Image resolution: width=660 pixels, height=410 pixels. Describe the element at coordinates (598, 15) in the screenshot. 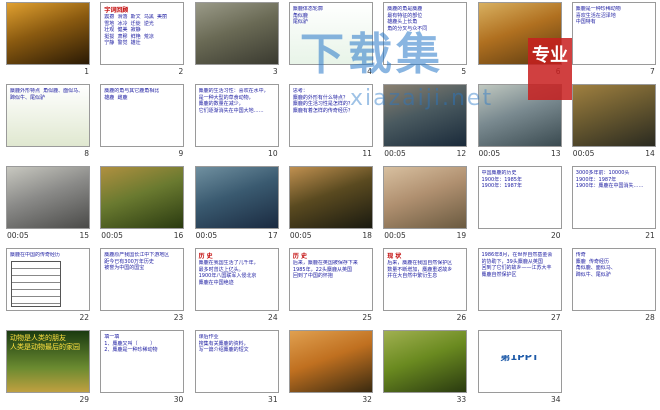

I see `slide-body-text: 麋鹿是一种珍稀动物 喜欢生活在沼泽地 中国特有` at that location.